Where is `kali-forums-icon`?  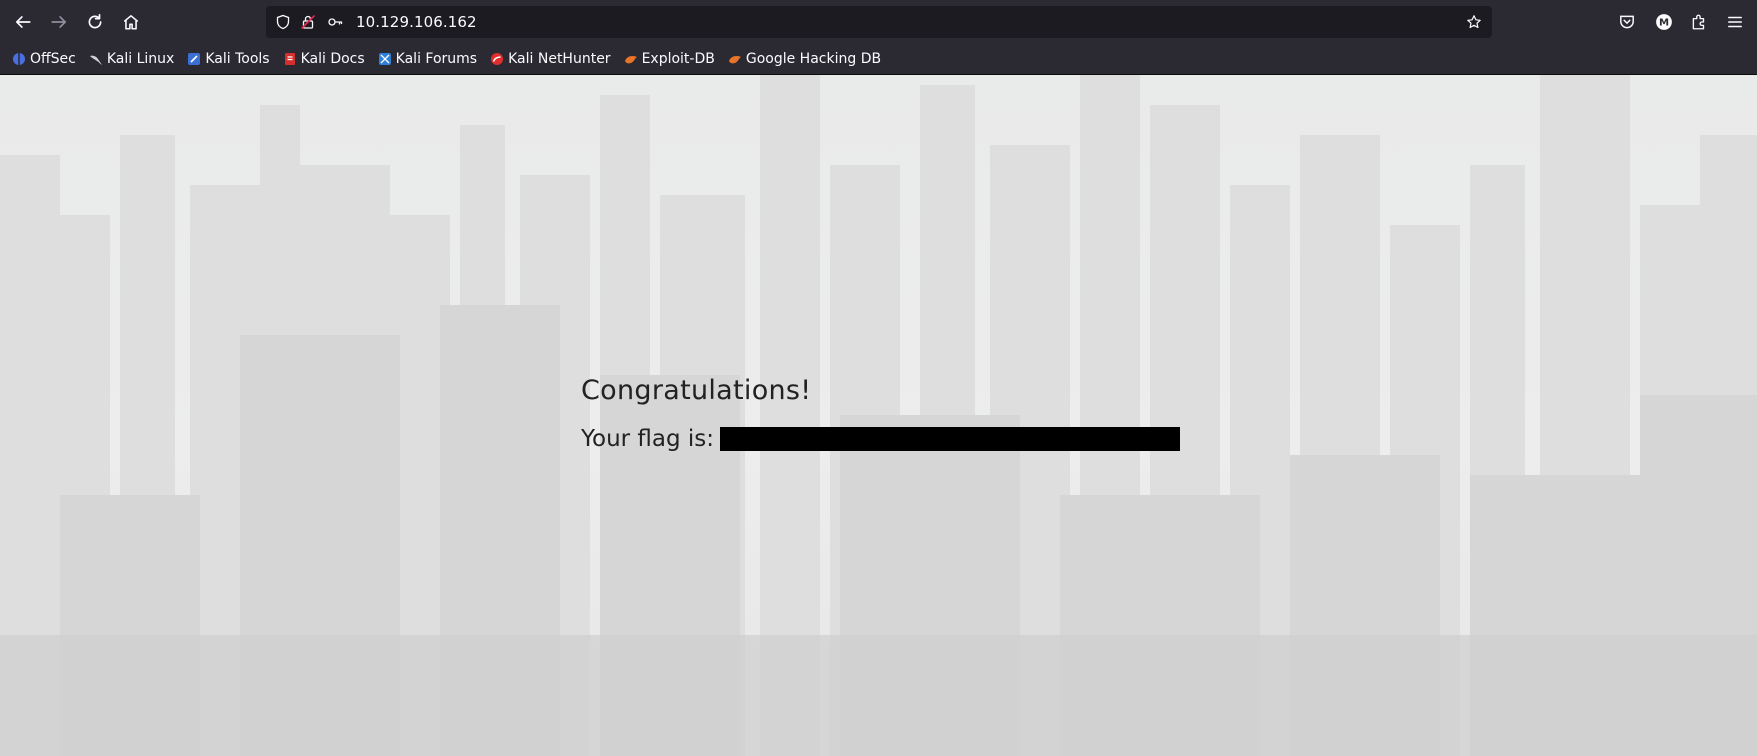 kali-forums-icon is located at coordinates (385, 59).